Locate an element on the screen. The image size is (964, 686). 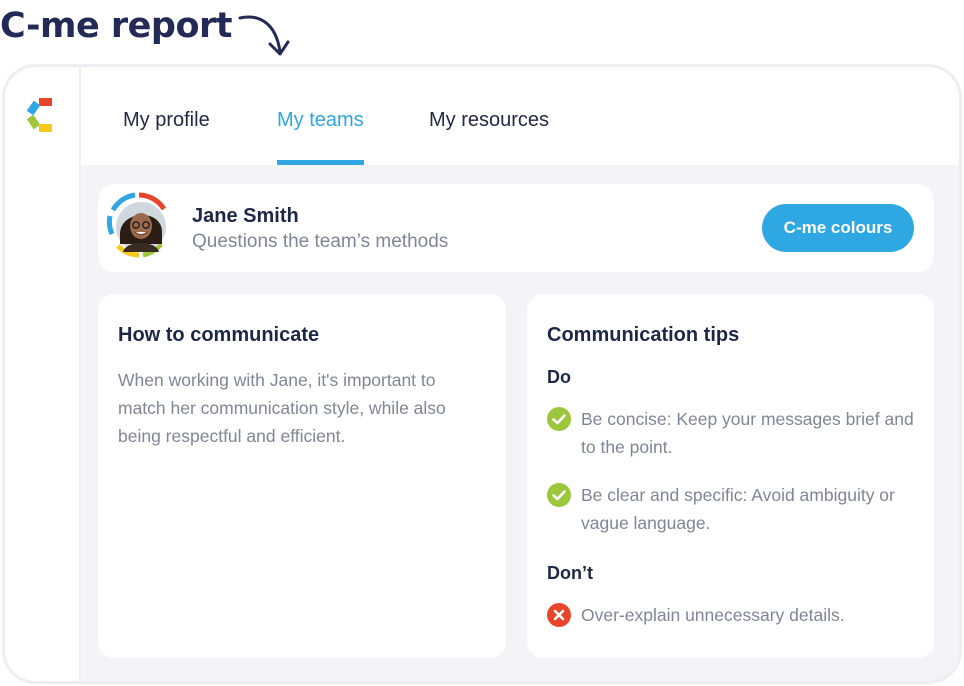
profile-description: Questions the team’s methods is located at coordinates (320, 241).